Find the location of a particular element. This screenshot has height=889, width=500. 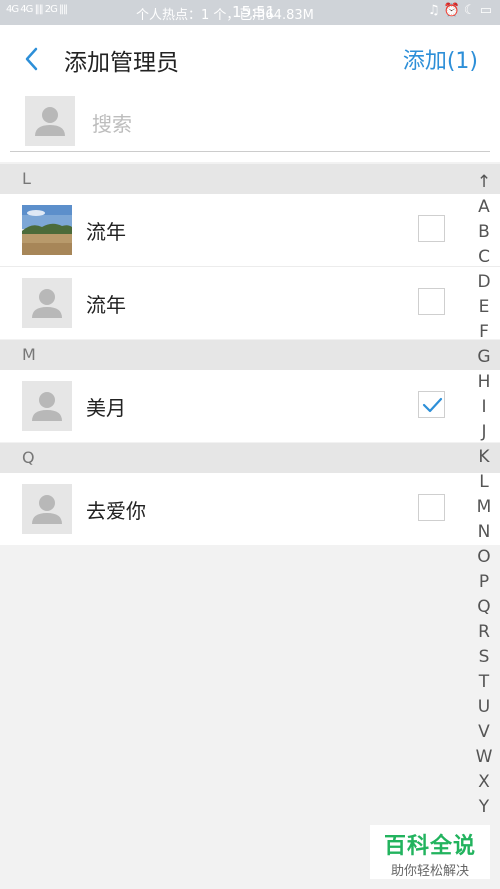

landscape-photo is located at coordinates (47, 230).